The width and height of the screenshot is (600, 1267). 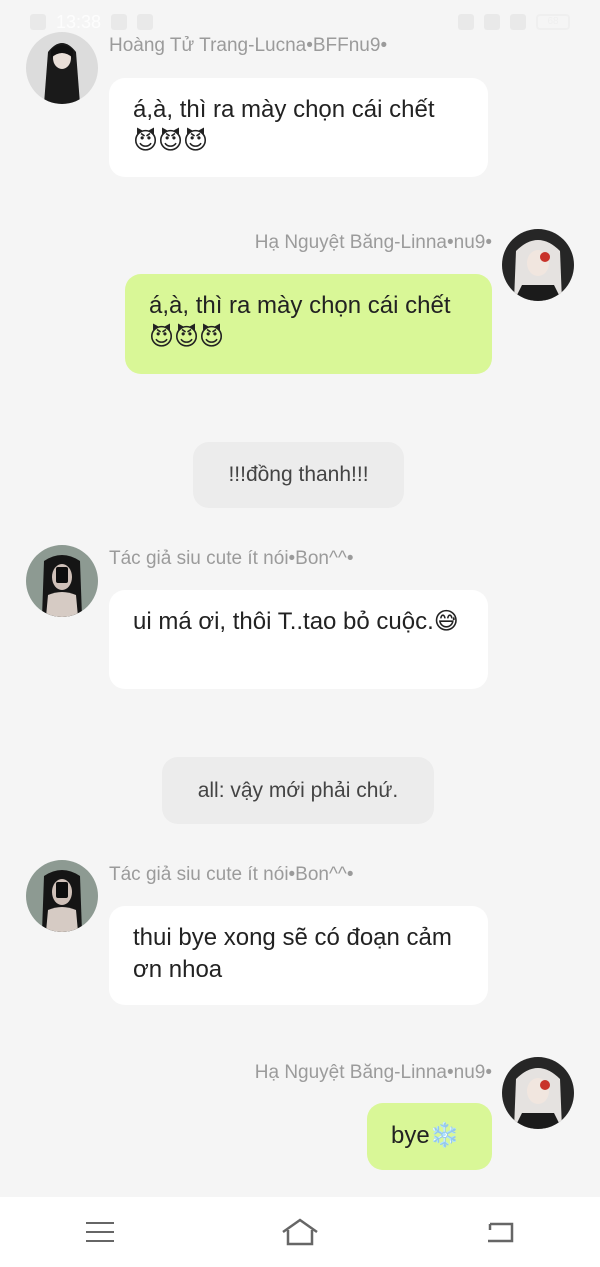 I want to click on menu-icon, so click(x=100, y=1232).